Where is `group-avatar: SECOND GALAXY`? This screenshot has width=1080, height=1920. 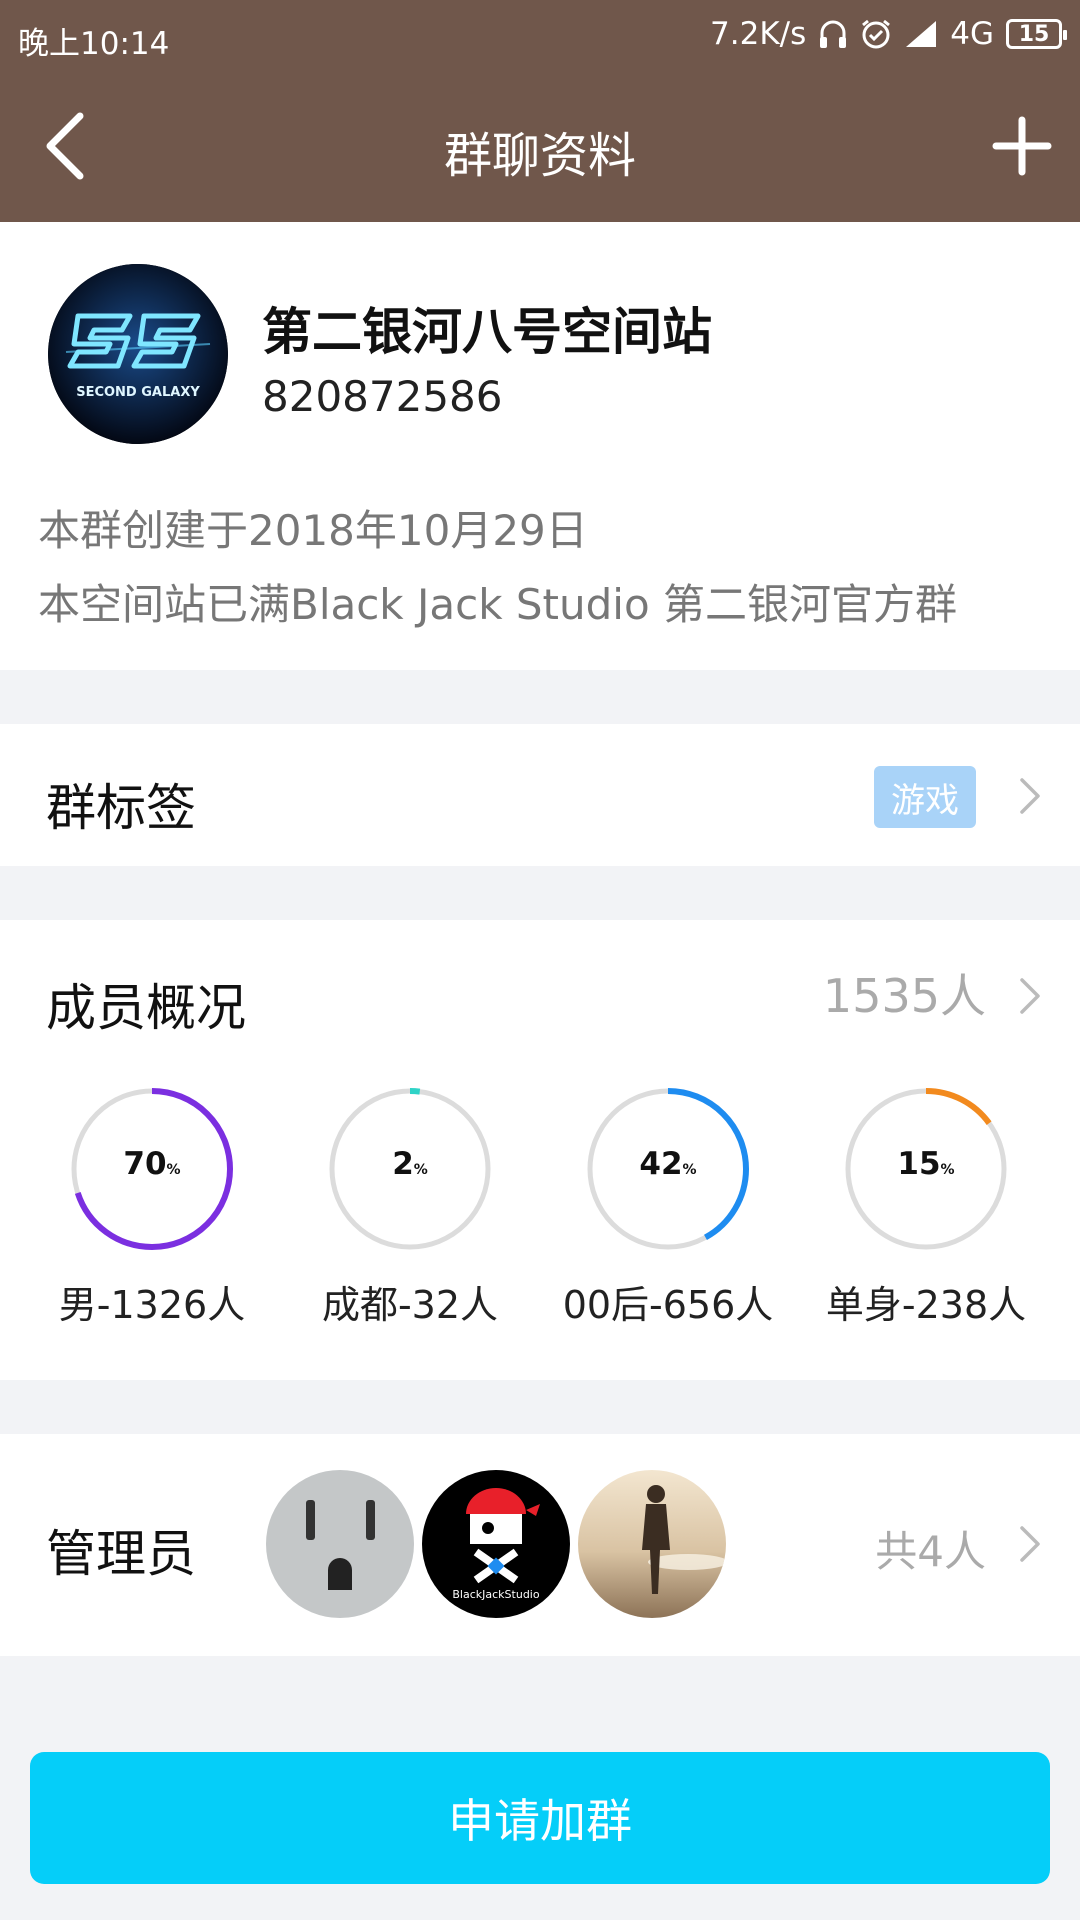 group-avatar: SECOND GALAXY is located at coordinates (138, 354).